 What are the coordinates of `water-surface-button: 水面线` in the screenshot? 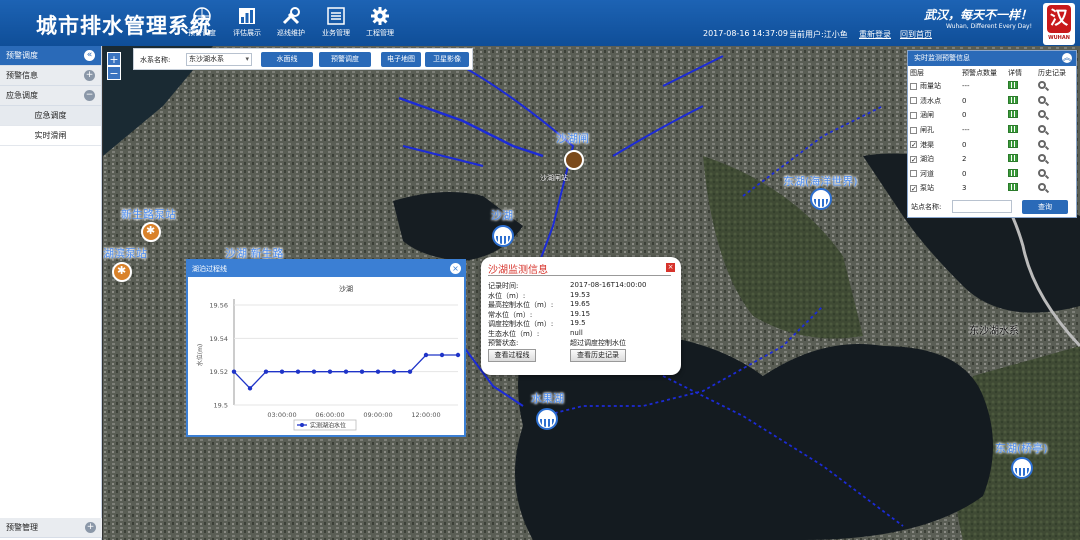 It's located at (287, 59).